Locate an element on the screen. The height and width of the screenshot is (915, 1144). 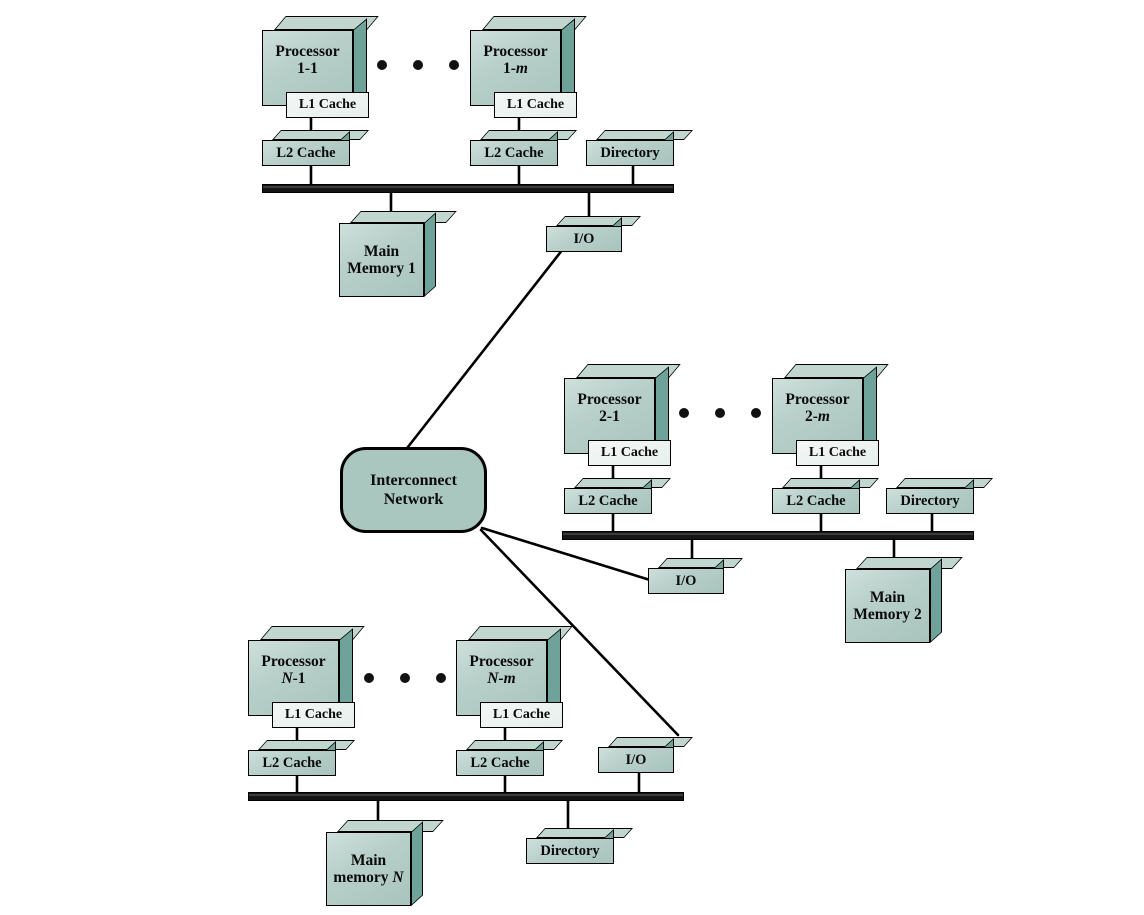
main-memory-box: Main Memory 2 is located at coordinates (904, 600).